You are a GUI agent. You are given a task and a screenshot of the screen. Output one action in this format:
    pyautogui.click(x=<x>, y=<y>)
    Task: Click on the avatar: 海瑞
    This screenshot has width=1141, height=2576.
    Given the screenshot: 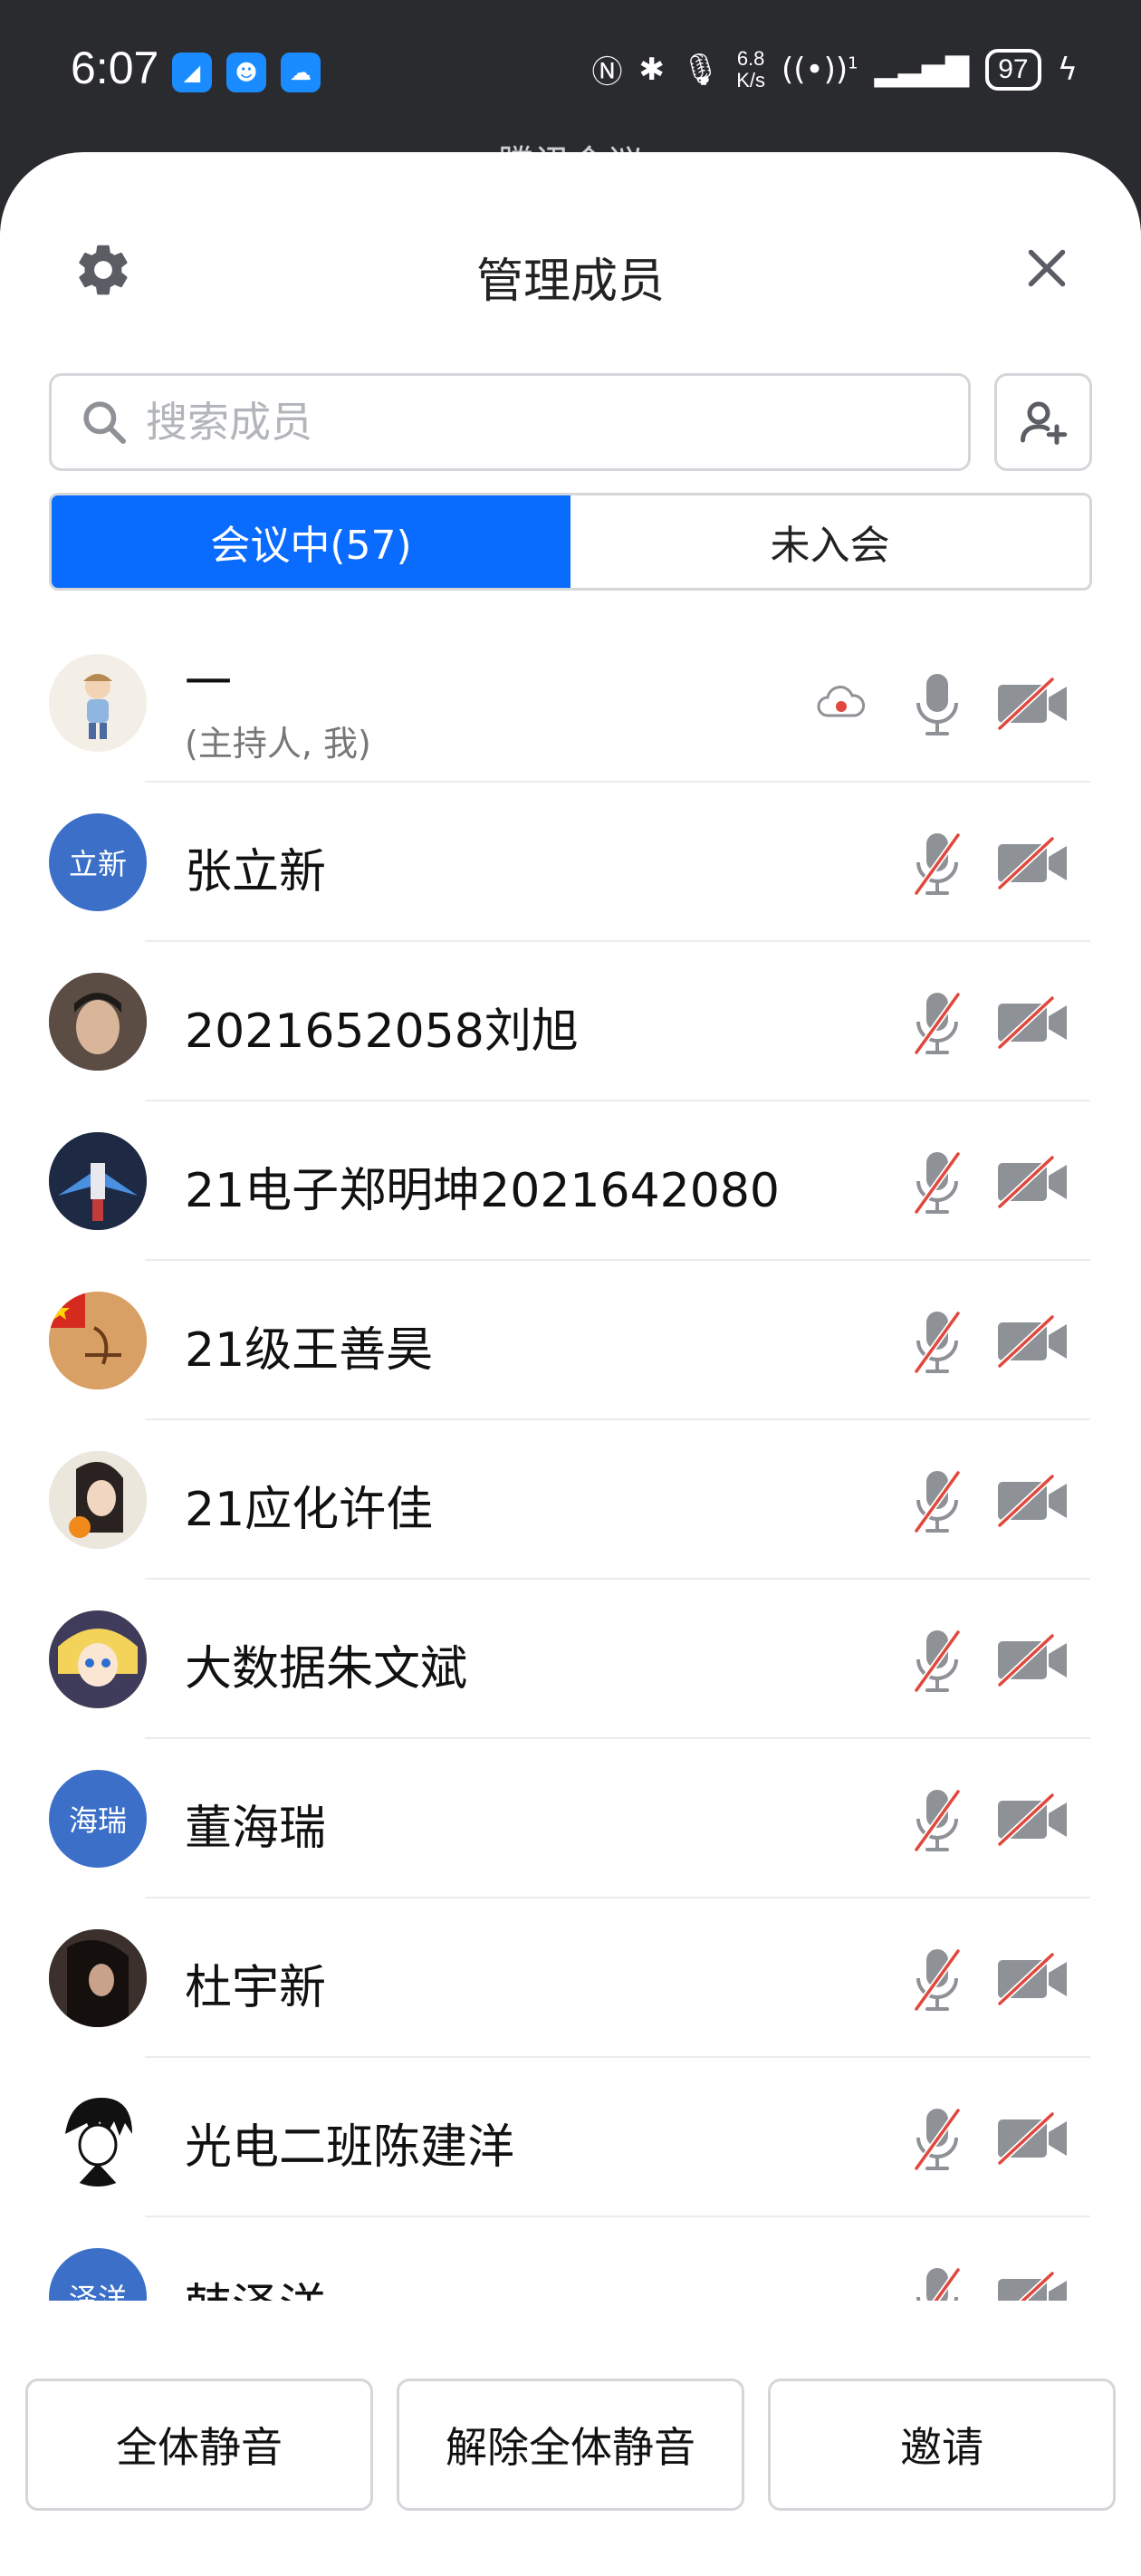 What is the action you would take?
    pyautogui.click(x=98, y=1819)
    